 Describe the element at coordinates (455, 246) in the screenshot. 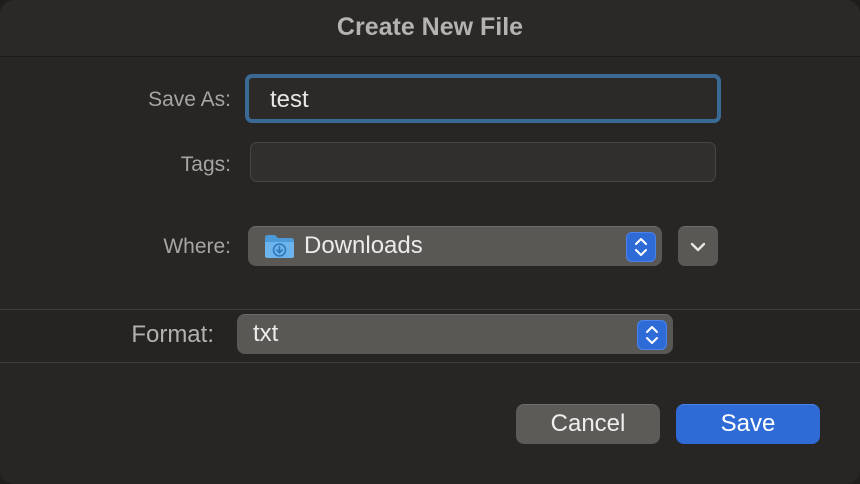

I see `where-popup: Downloads` at that location.